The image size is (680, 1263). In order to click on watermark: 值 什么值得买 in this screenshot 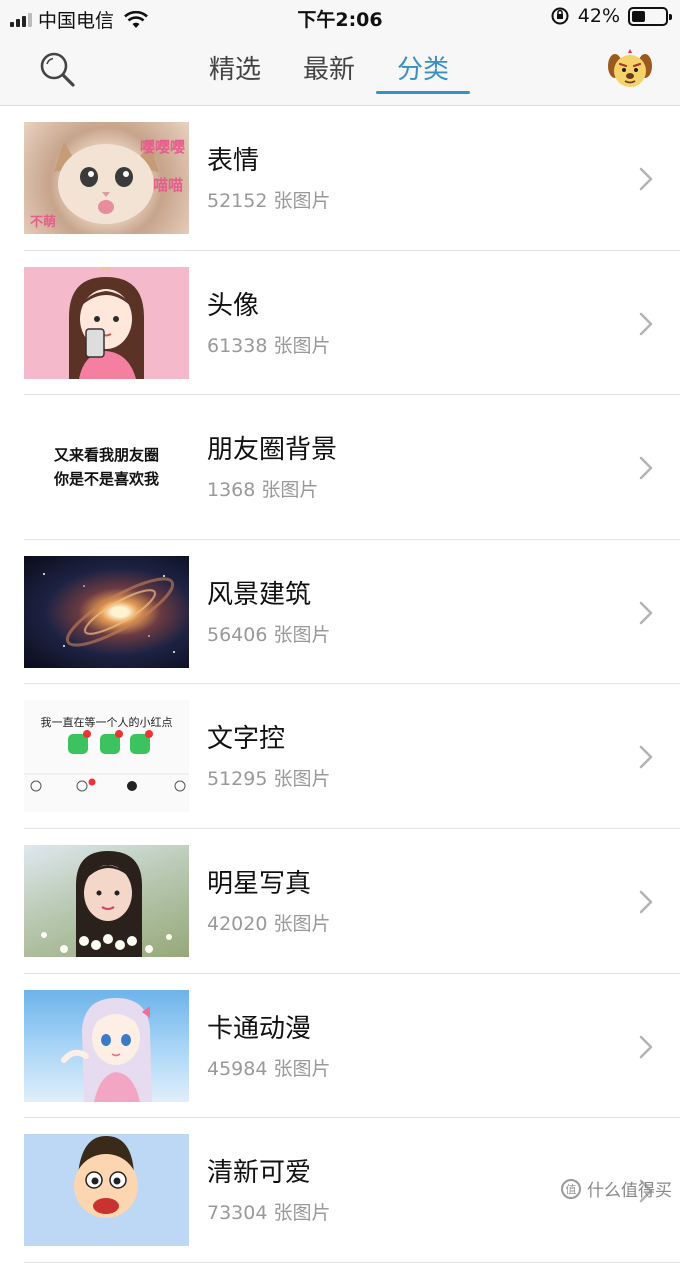, I will do `click(616, 1188)`.